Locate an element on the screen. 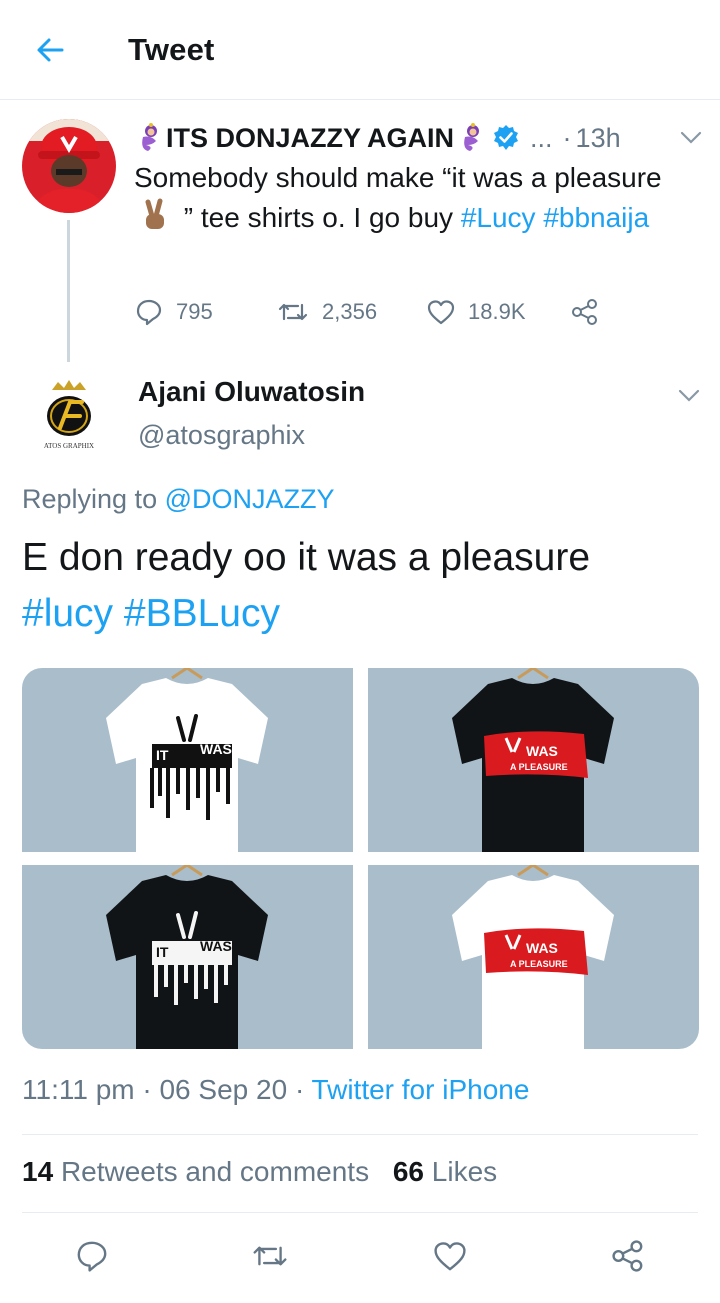  reply-author-handle: @atosgraphix is located at coordinates (221, 435).